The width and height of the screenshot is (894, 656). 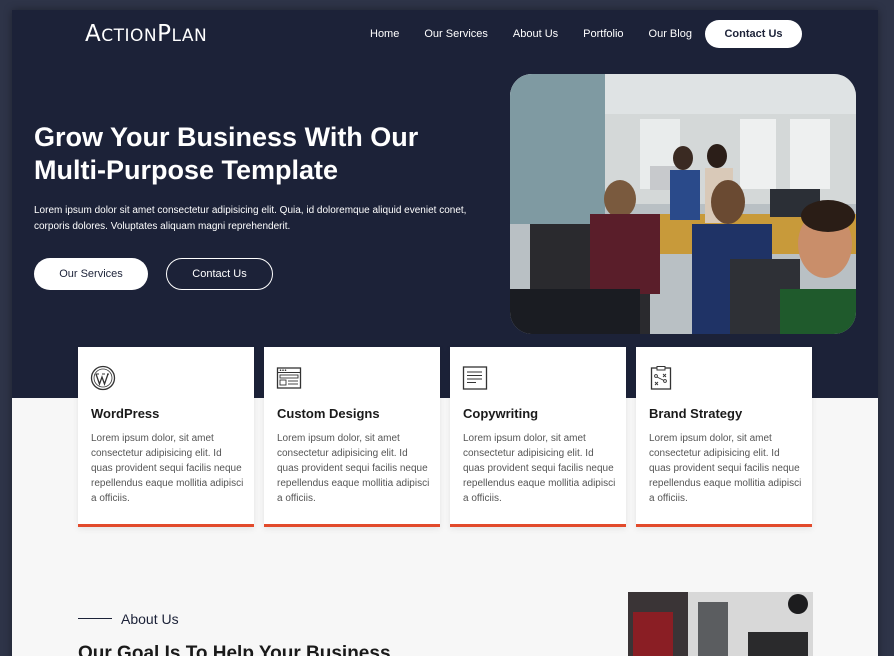 What do you see at coordinates (103, 378) in the screenshot?
I see `wordpress-icon` at bounding box center [103, 378].